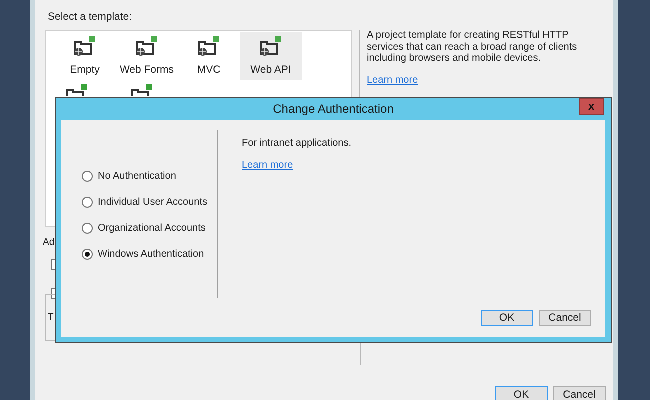 Image resolution: width=650 pixels, height=400 pixels. What do you see at coordinates (51, 317) in the screenshot?
I see `group-label: T` at bounding box center [51, 317].